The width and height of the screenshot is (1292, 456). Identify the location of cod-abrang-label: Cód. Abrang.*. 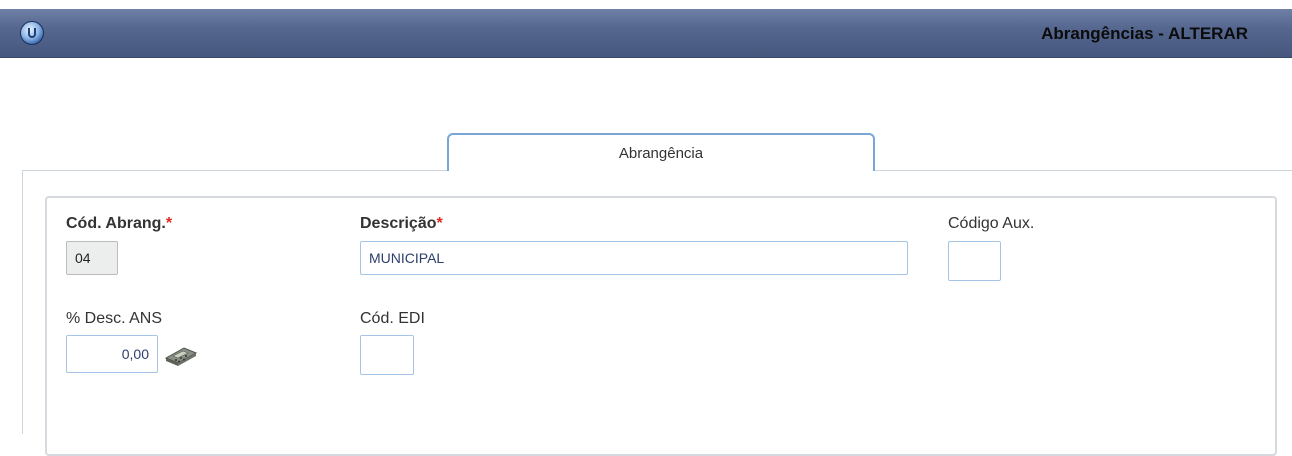
(119, 224).